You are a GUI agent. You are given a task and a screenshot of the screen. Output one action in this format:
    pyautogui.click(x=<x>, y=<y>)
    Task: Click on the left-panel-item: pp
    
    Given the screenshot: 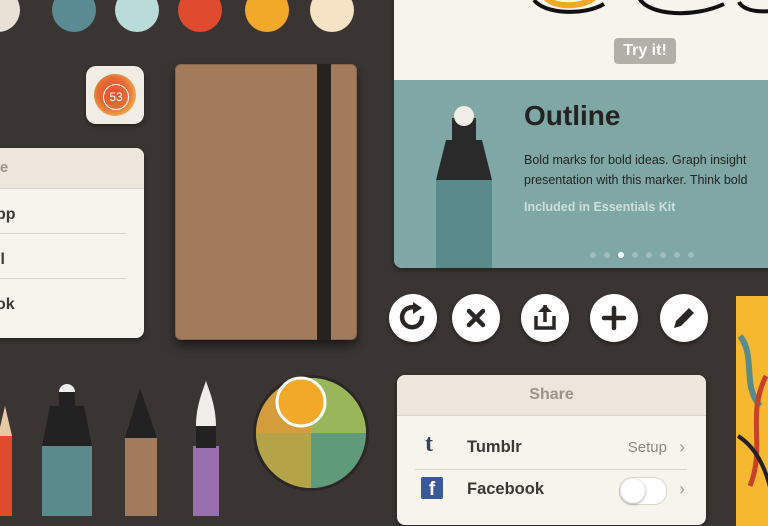 What is the action you would take?
    pyautogui.click(x=63, y=211)
    